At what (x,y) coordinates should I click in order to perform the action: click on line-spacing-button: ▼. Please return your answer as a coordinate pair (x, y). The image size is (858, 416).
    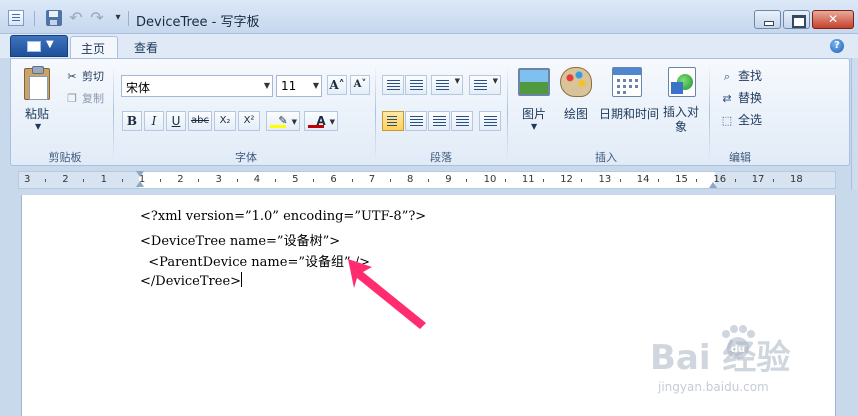
    Looking at the image, I should click on (485, 85).